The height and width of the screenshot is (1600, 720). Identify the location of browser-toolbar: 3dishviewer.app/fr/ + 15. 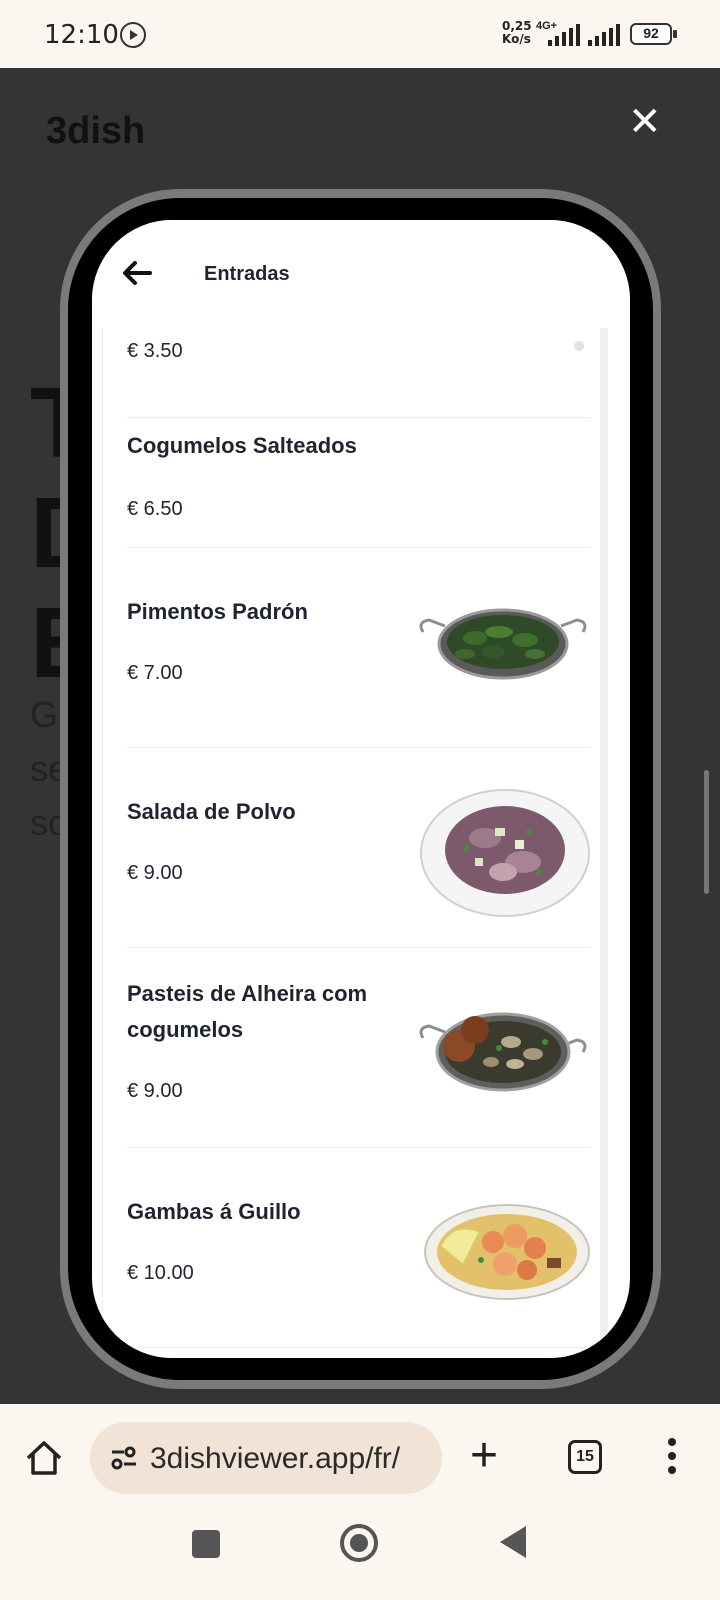
(360, 1454).